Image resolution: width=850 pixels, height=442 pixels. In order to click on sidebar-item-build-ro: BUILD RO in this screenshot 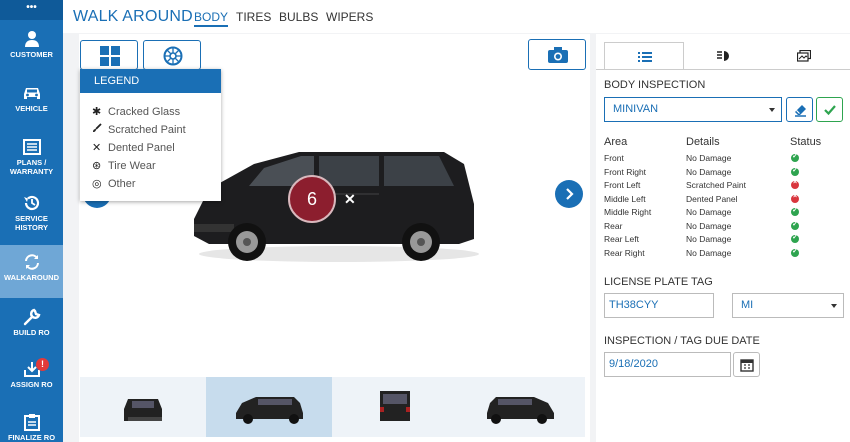, I will do `click(31, 328)`.